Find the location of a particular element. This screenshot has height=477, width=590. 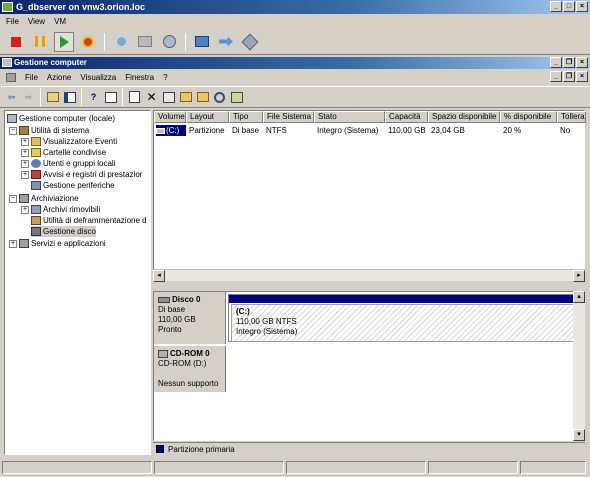

power-off-button is located at coordinates (16, 42).